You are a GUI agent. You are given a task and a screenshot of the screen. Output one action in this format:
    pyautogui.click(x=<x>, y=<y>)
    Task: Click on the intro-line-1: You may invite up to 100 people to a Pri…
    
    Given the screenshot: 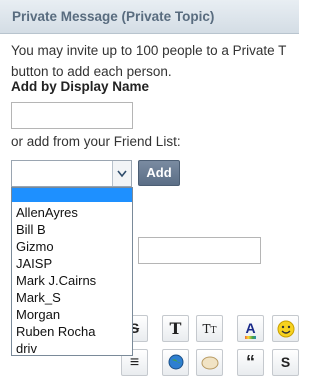 What is the action you would take?
    pyautogui.click(x=149, y=50)
    